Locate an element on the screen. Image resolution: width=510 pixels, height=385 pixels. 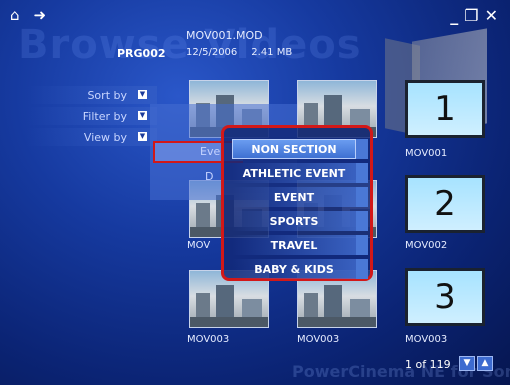
view-by-label: View by is located at coordinates (105, 137).